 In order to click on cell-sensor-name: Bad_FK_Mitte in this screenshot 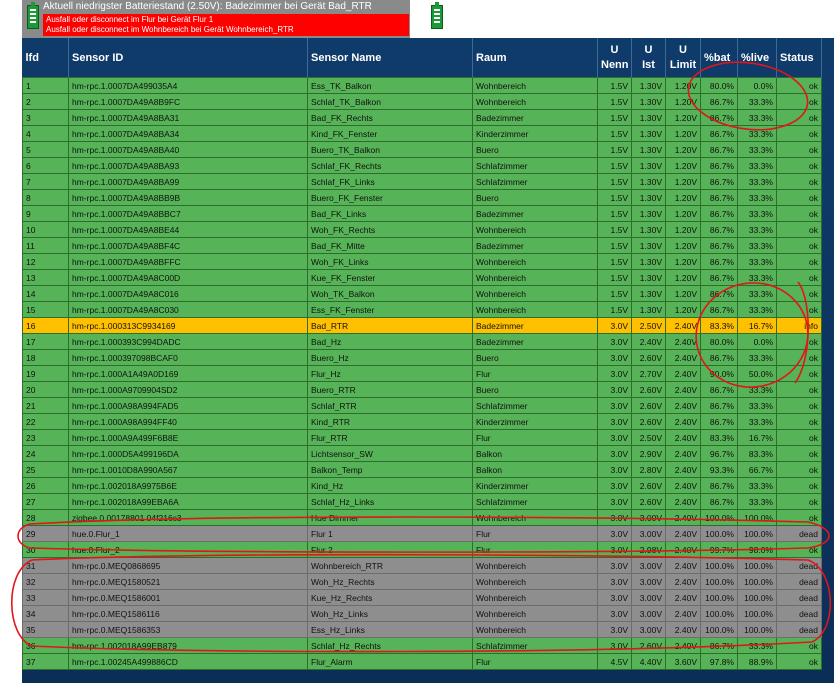, I will do `click(390, 245)`.